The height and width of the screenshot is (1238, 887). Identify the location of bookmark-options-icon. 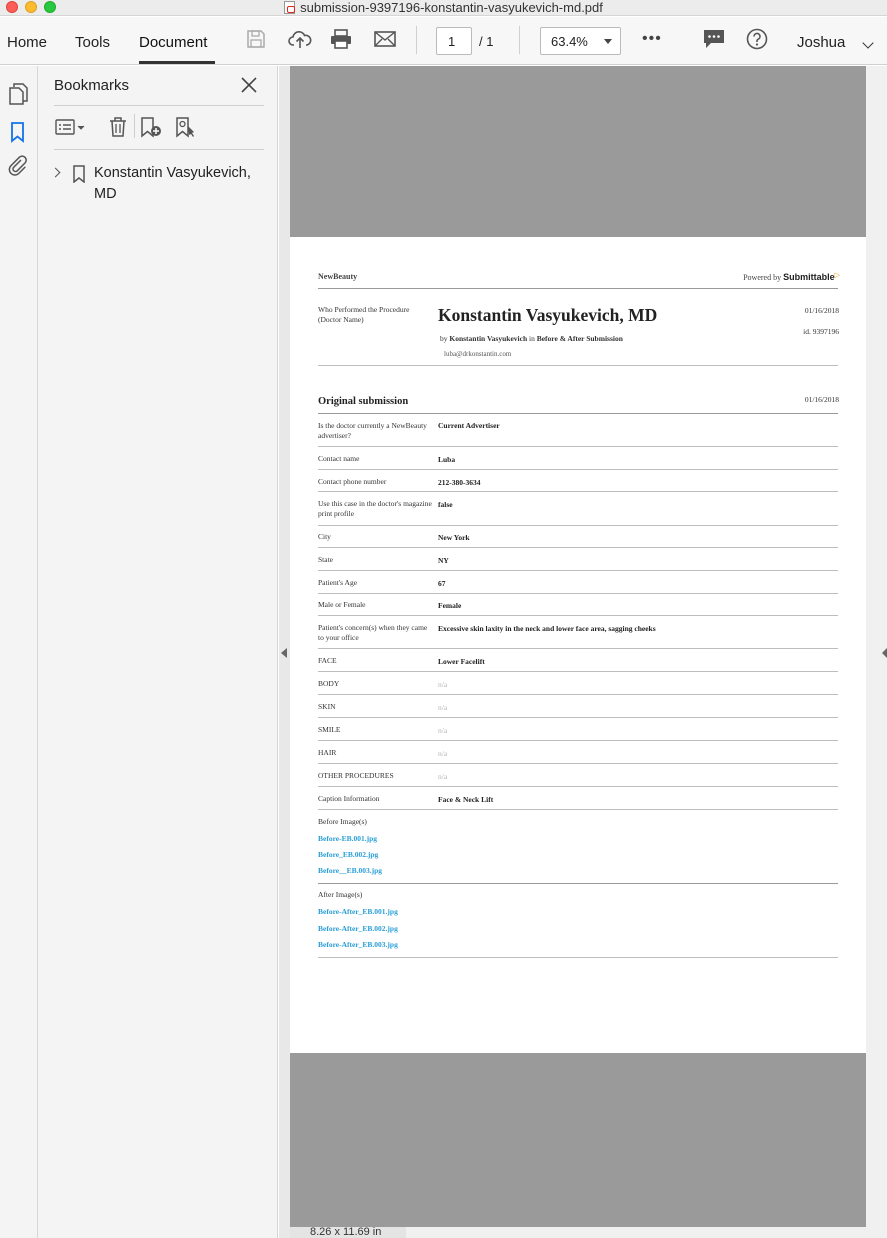
(71, 129).